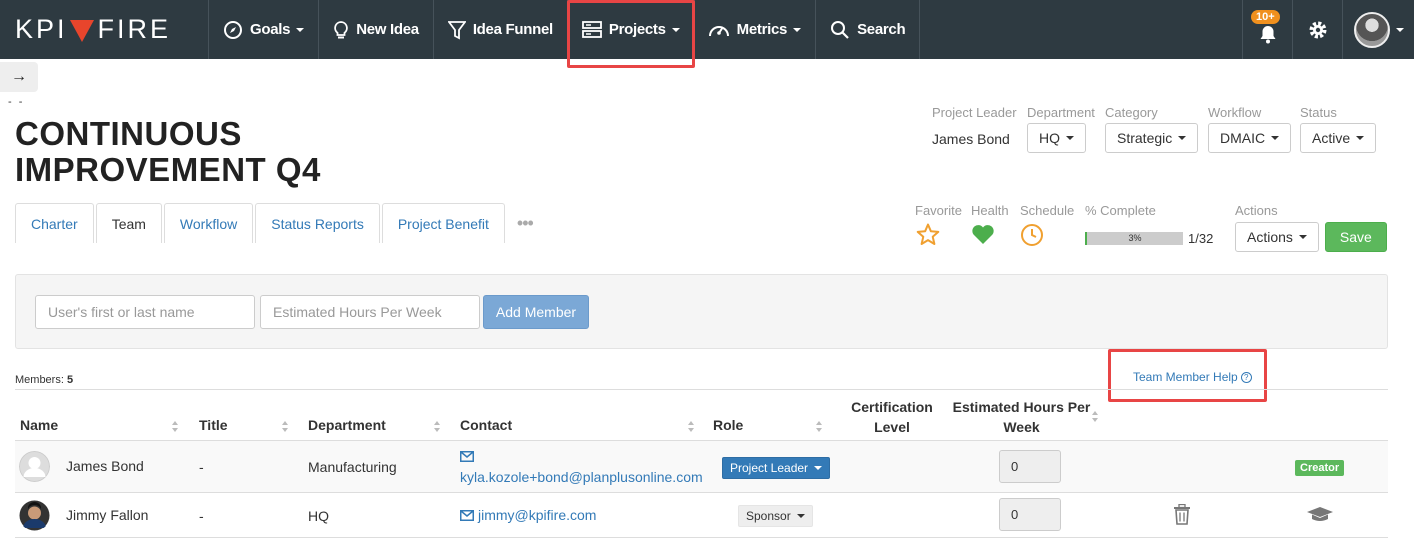 The width and height of the screenshot is (1414, 539). What do you see at coordinates (1378, 29) in the screenshot?
I see `user-menu` at bounding box center [1378, 29].